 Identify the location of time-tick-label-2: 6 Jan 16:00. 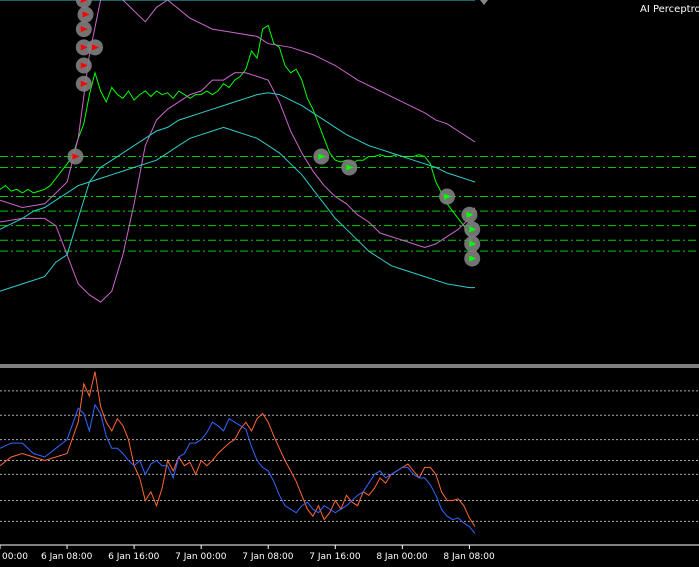
(134, 557).